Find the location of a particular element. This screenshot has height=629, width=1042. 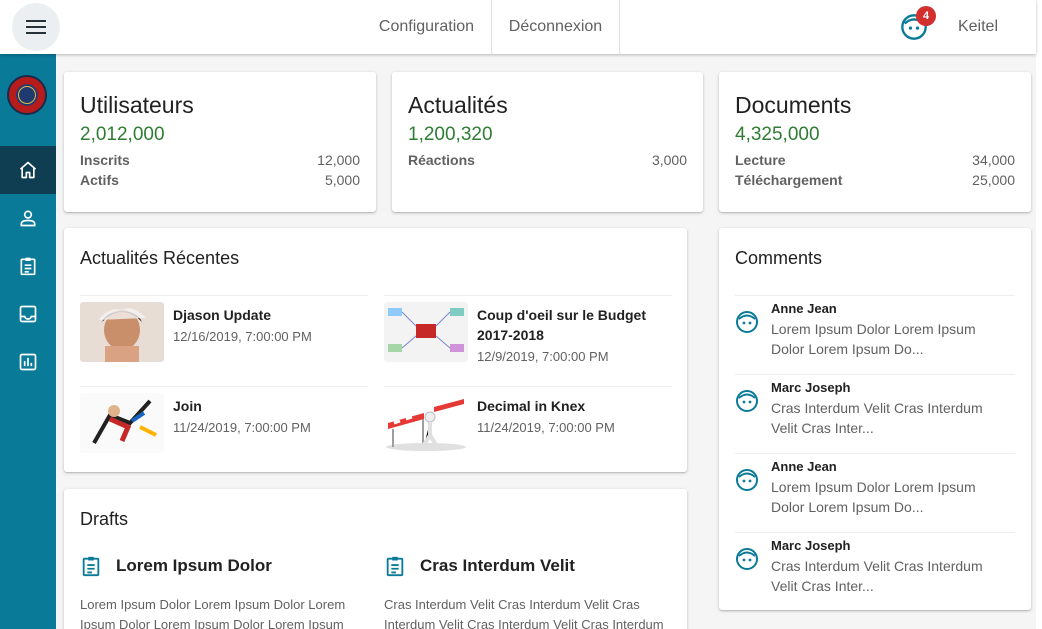

top-app-bar: Configuration Déconnexion 4 Keitel is located at coordinates (518, 27).